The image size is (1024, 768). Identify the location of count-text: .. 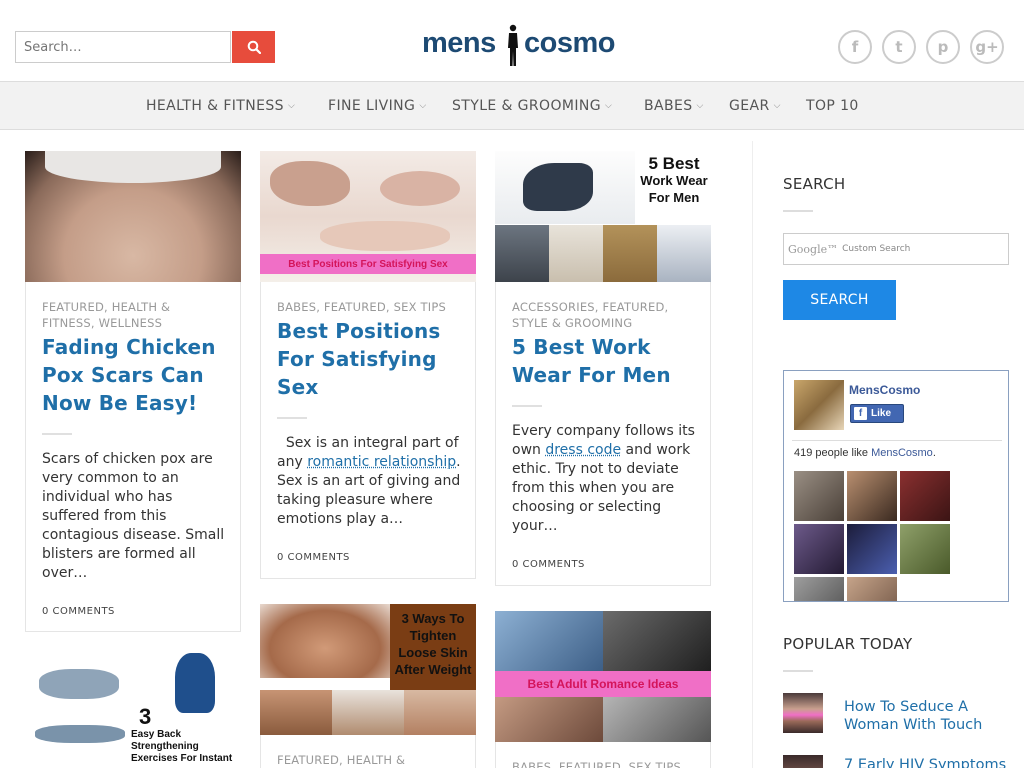
(934, 453).